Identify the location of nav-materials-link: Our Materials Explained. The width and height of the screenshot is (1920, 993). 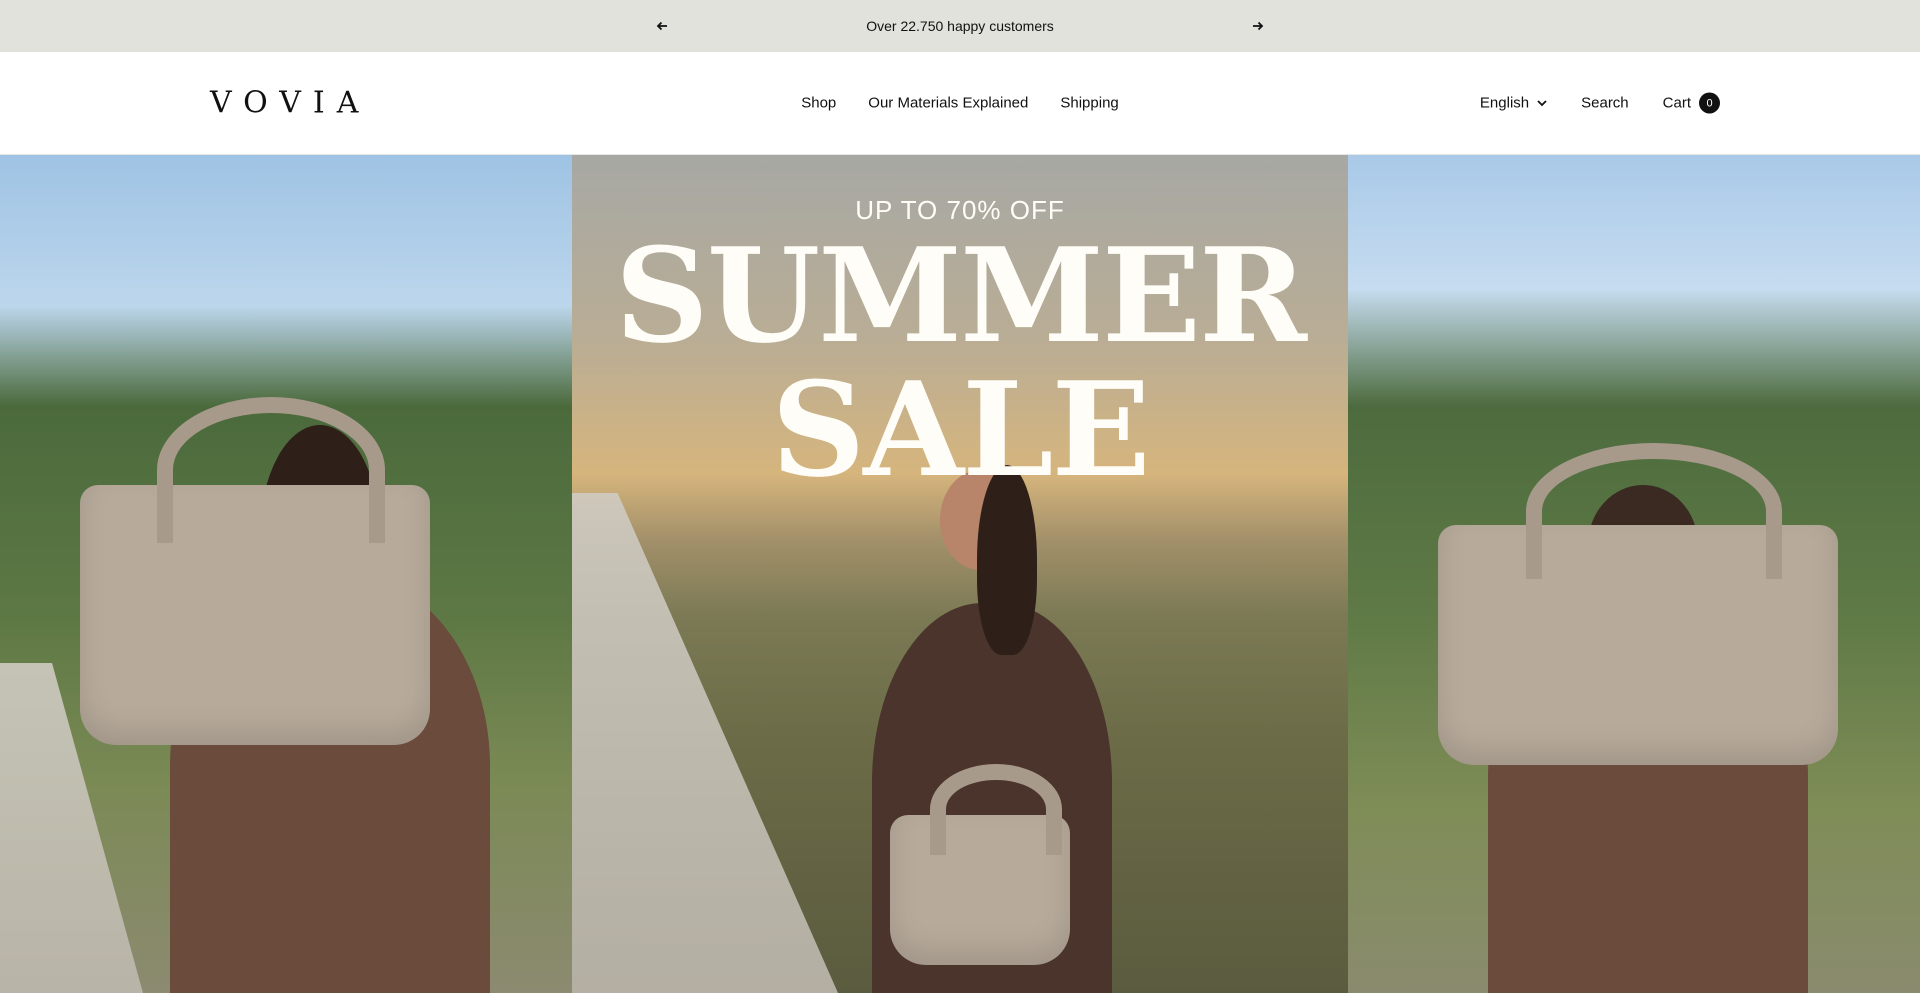
(948, 103).